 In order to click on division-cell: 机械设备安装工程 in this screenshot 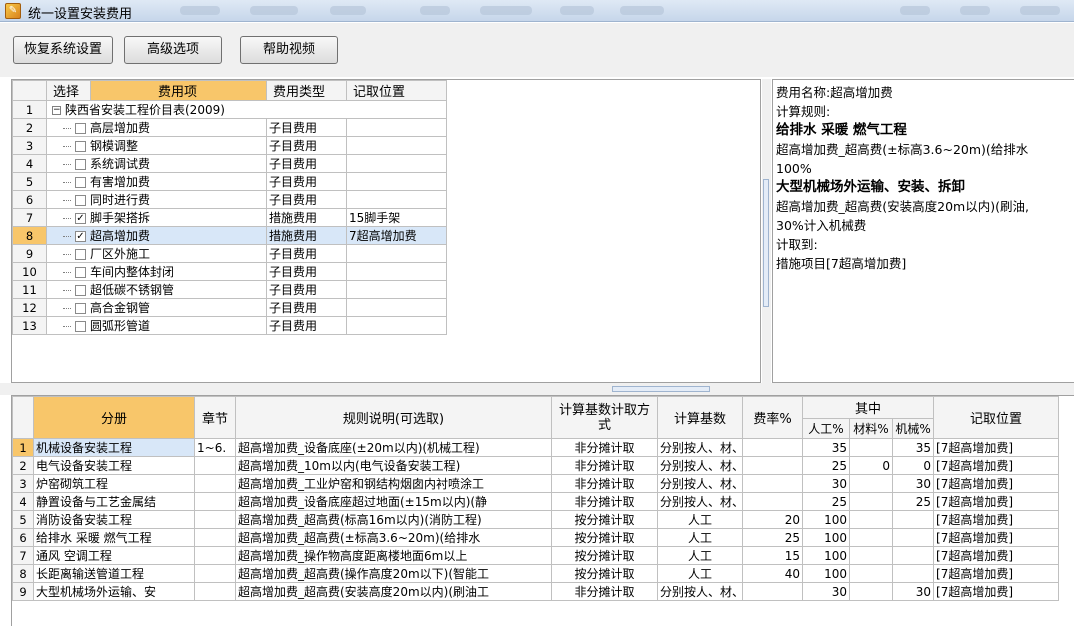, I will do `click(114, 447)`.